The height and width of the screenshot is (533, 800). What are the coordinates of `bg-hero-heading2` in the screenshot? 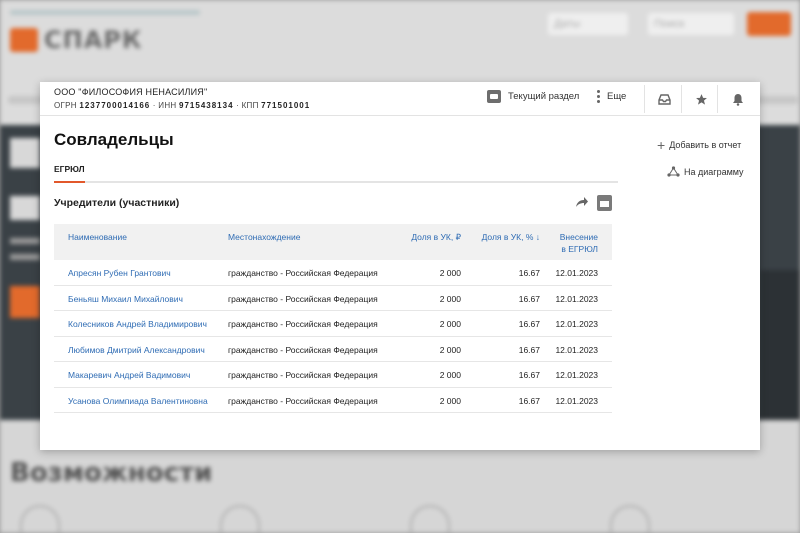 It's located at (25, 208).